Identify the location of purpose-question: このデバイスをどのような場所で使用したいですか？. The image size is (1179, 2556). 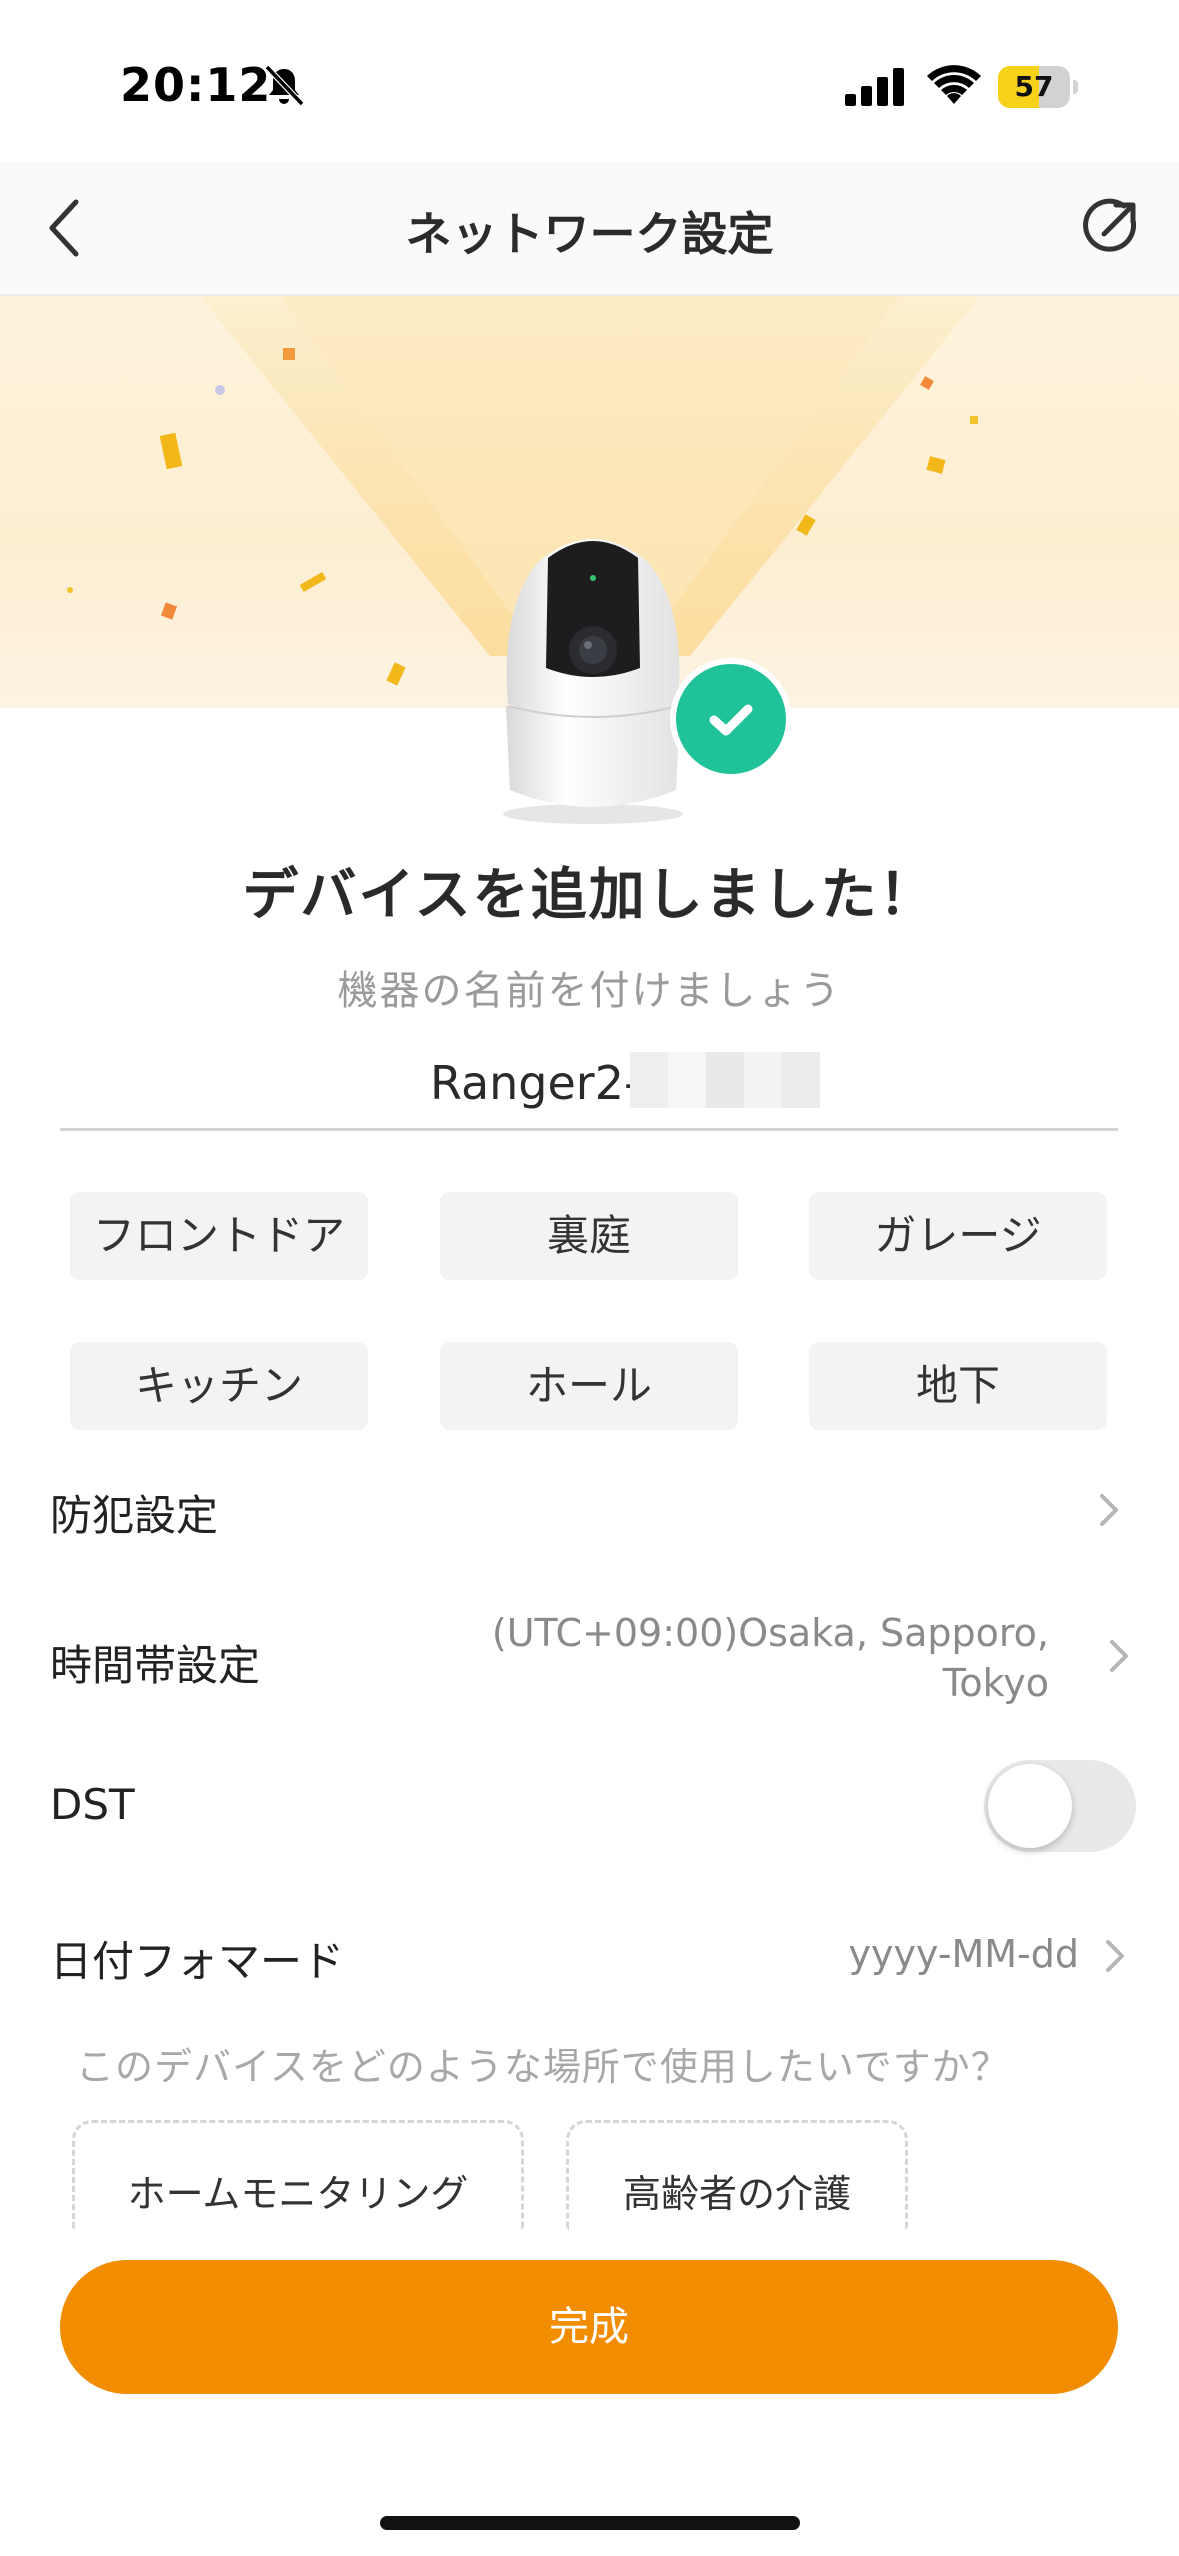
(543, 2067).